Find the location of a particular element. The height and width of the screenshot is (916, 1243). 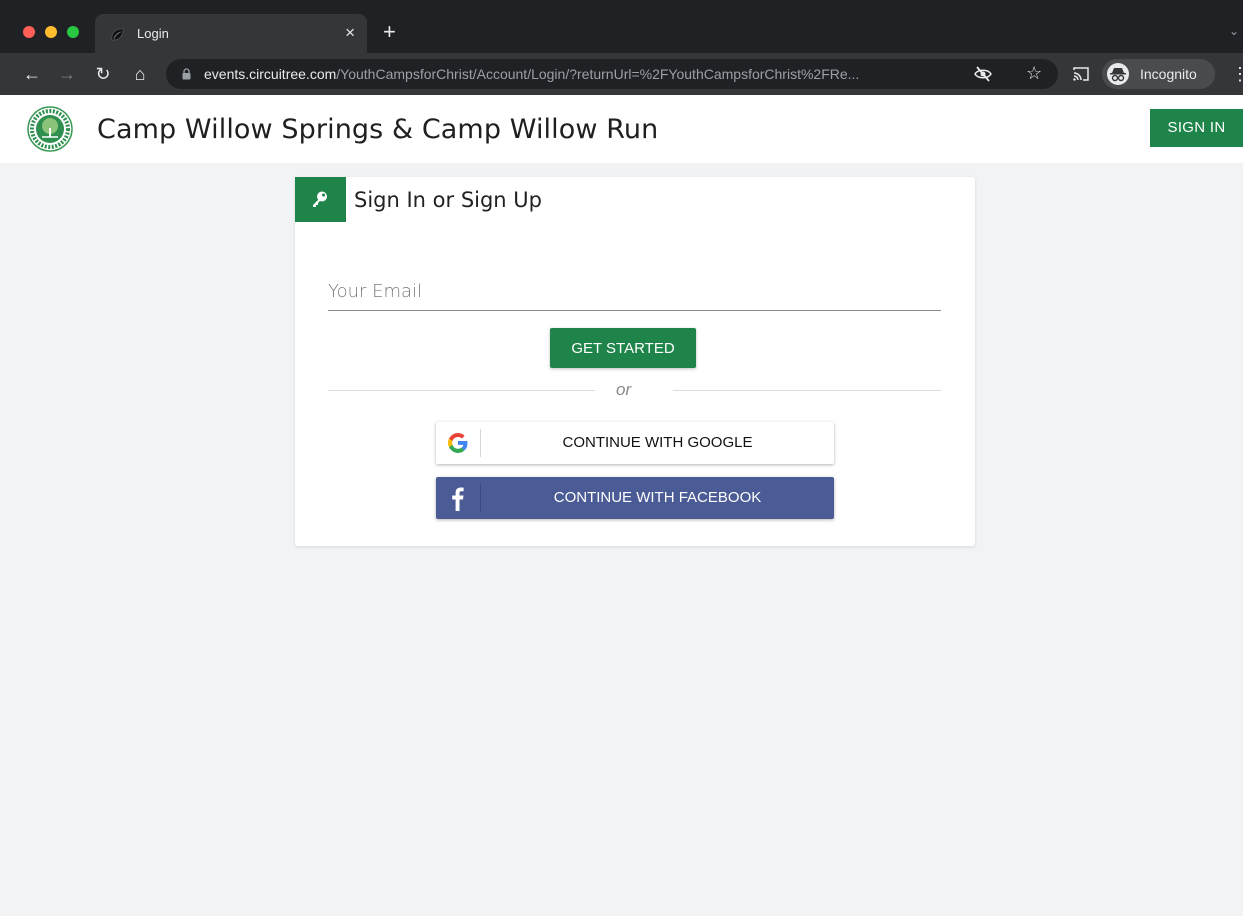

facebook-icon is located at coordinates (458, 499).